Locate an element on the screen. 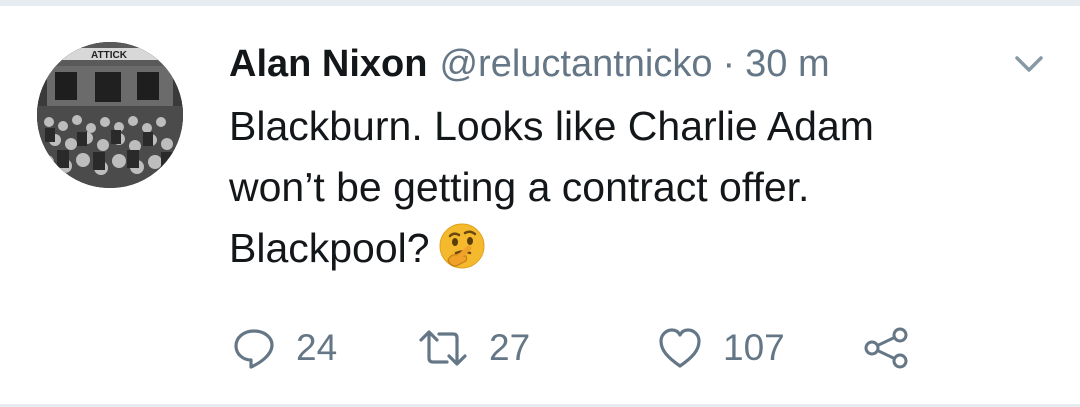 This screenshot has height=407, width=1080. chevron-down-icon is located at coordinates (1029, 64).